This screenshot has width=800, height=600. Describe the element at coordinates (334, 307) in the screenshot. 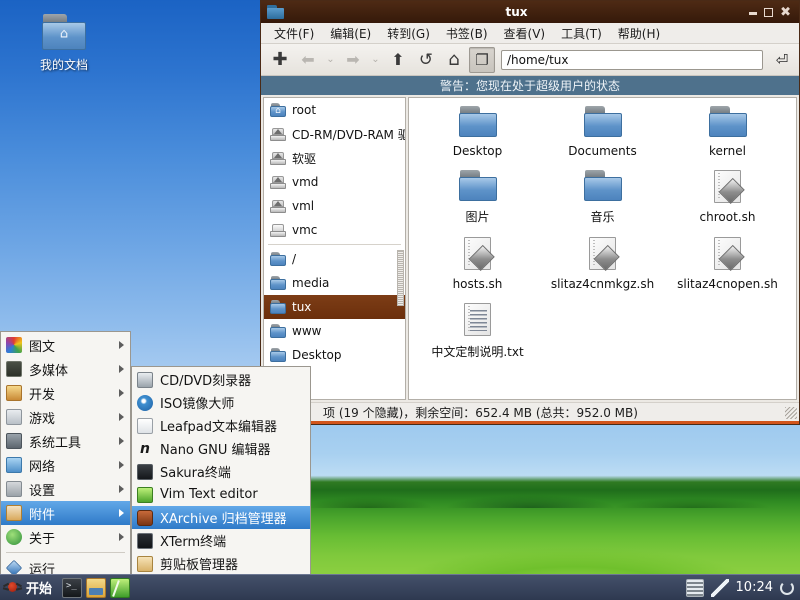

I see `sidebar-item-tux: tux` at that location.